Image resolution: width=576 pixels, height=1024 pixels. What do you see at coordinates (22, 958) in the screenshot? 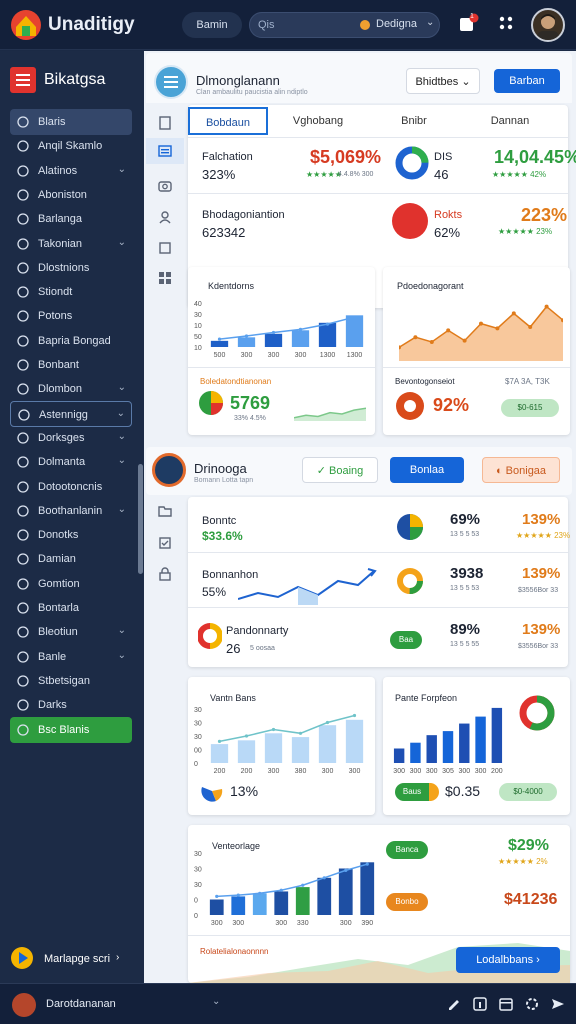
I see `play-logo-icon` at bounding box center [22, 958].